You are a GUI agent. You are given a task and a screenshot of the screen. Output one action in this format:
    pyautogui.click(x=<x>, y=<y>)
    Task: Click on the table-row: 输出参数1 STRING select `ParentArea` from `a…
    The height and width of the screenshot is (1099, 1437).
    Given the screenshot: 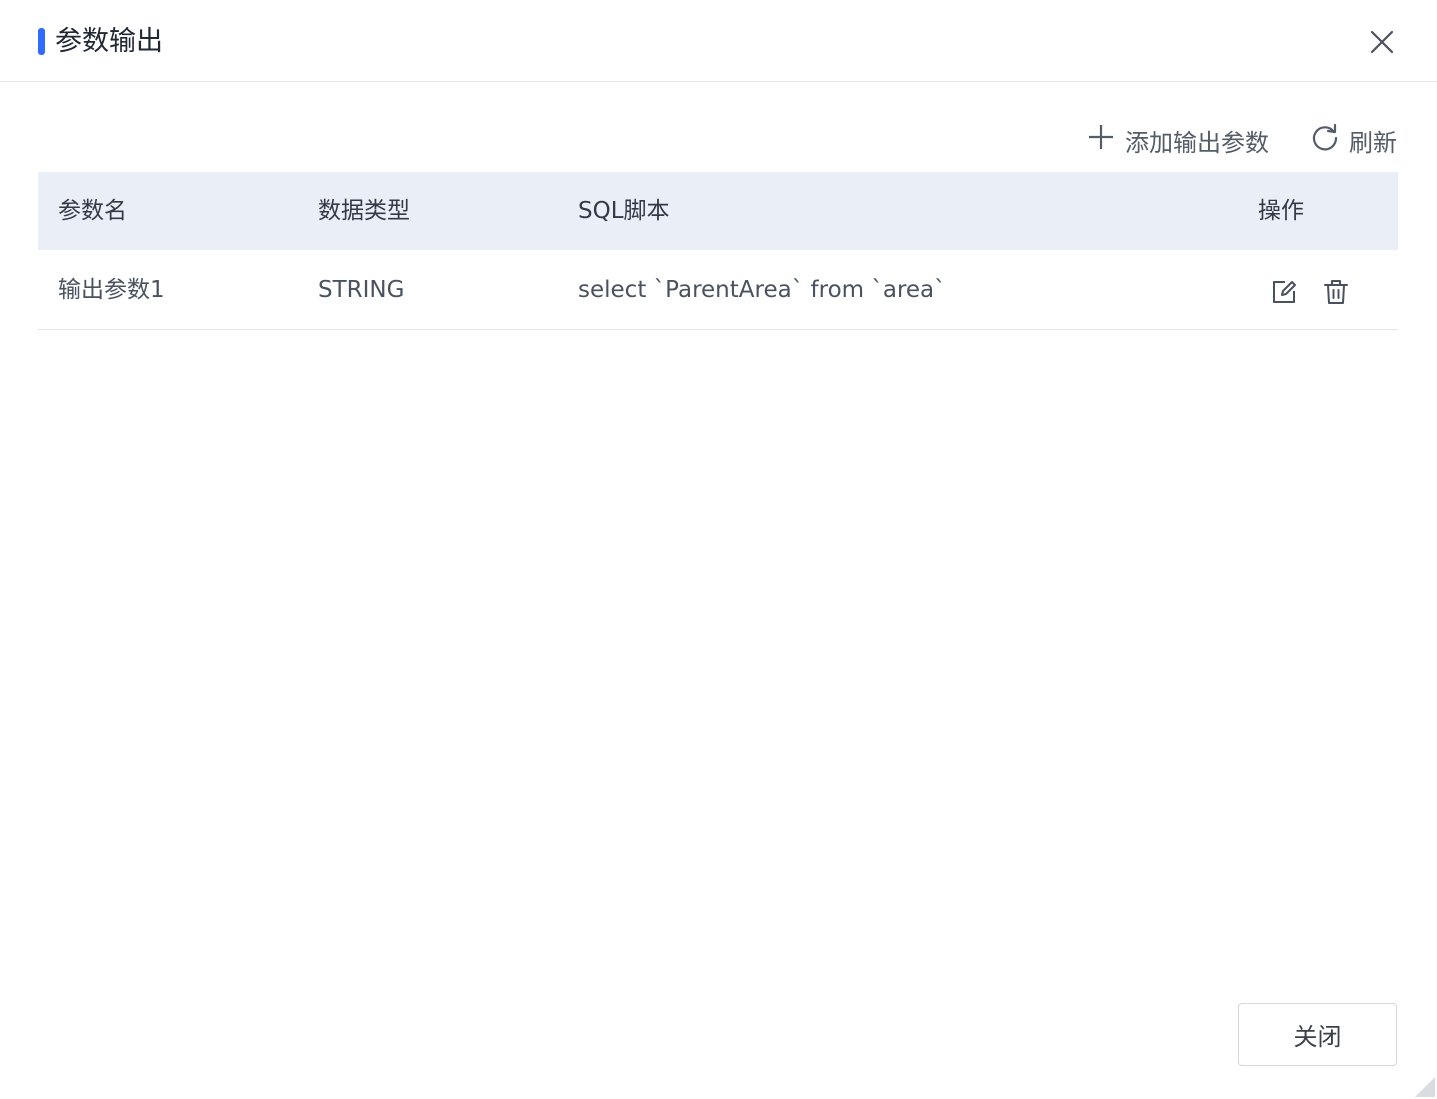 What is the action you would take?
    pyautogui.click(x=718, y=290)
    